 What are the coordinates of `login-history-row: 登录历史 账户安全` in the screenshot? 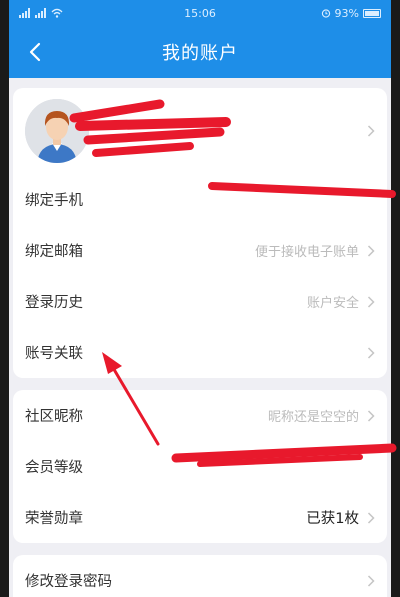 It's located at (200, 301).